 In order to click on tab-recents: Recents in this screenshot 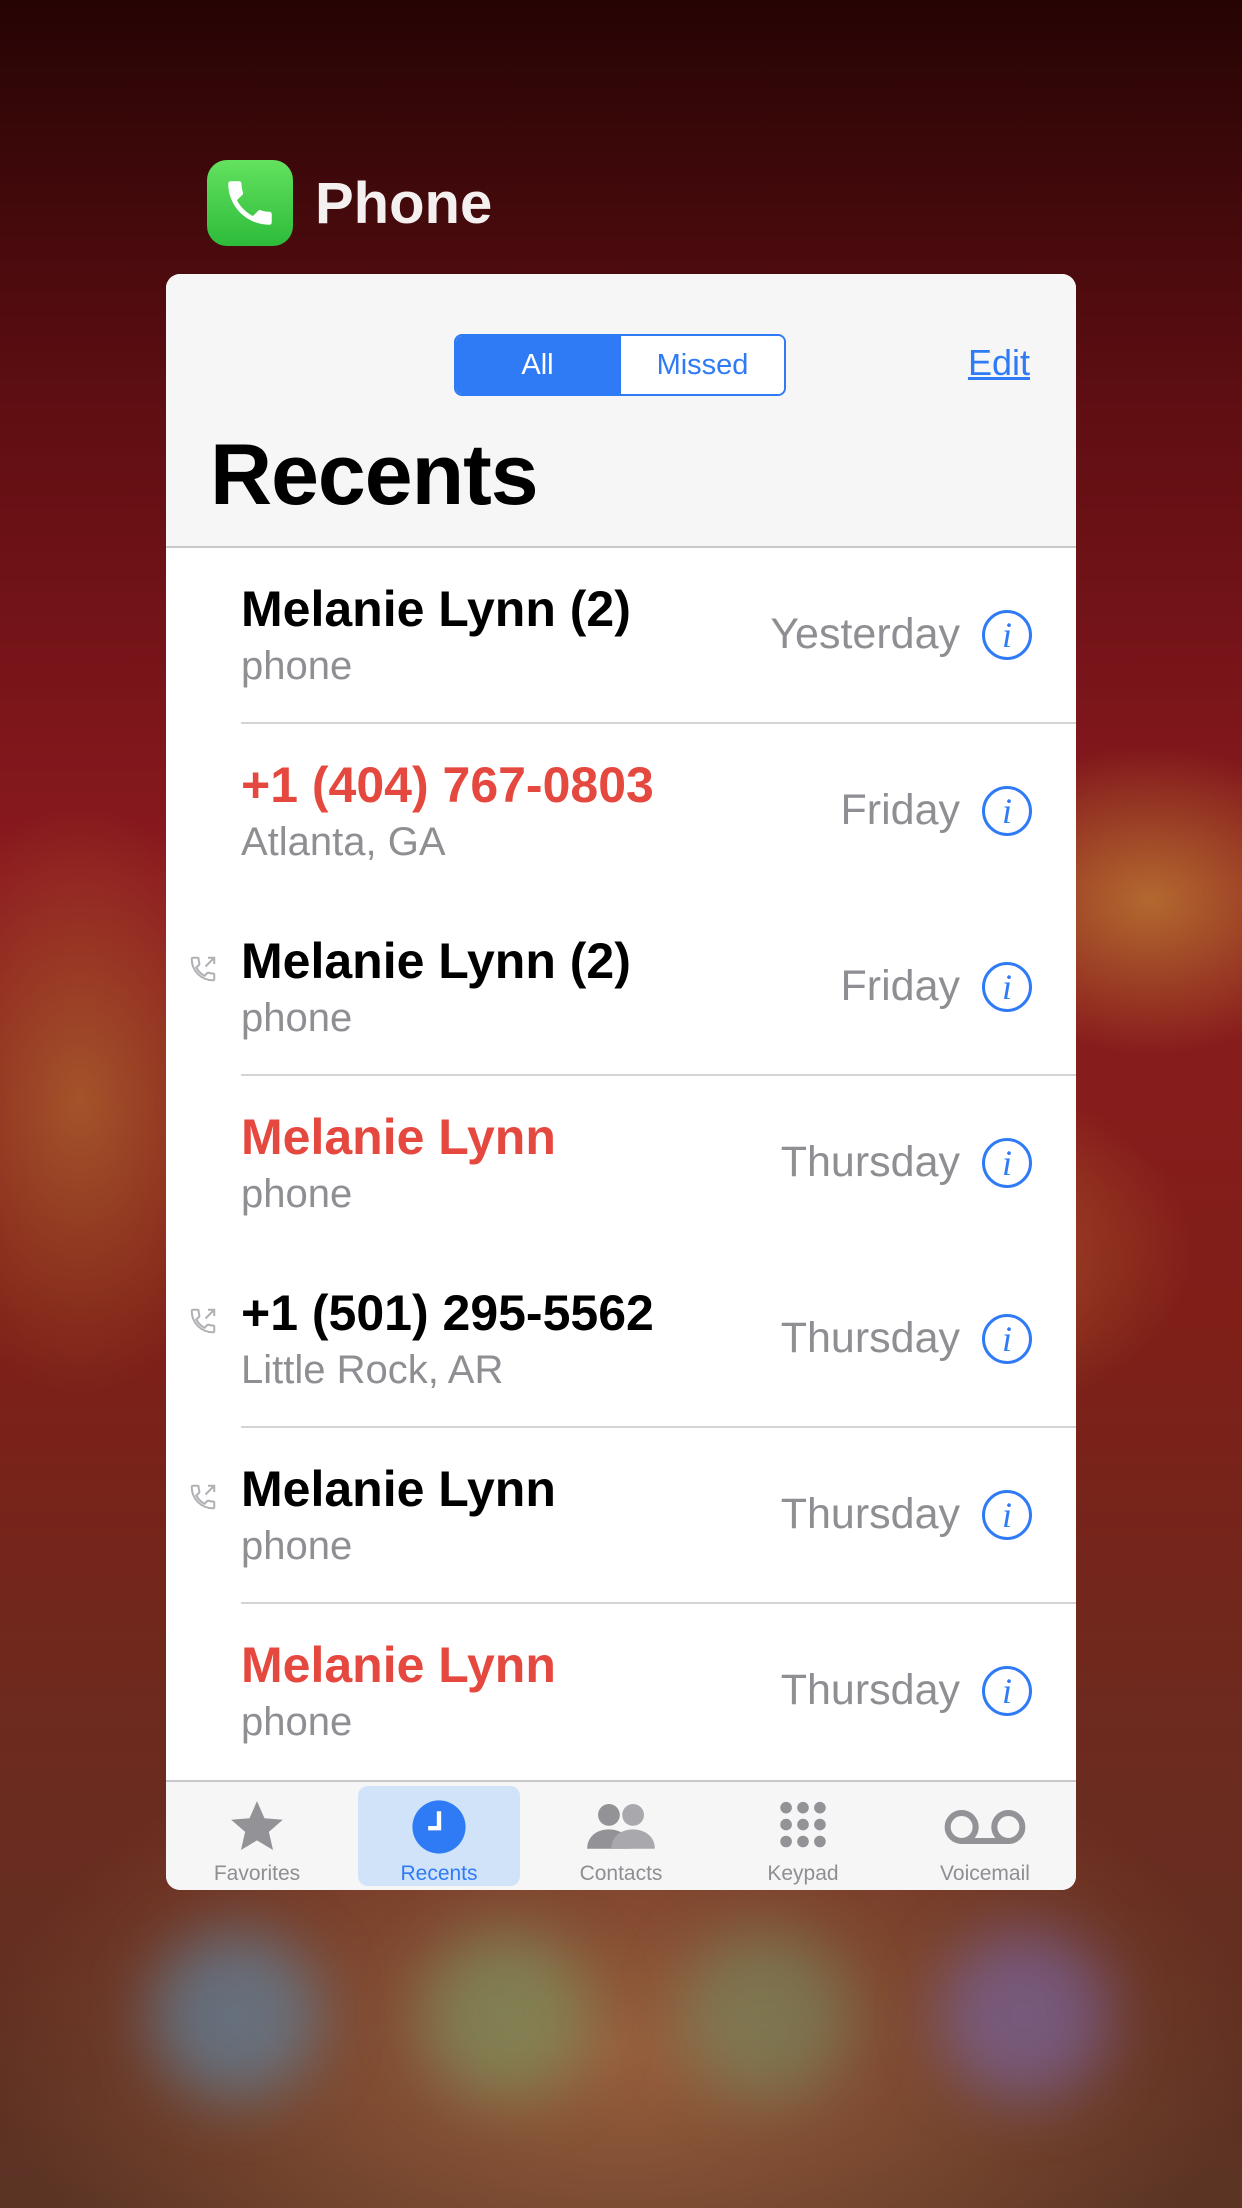, I will do `click(439, 1836)`.